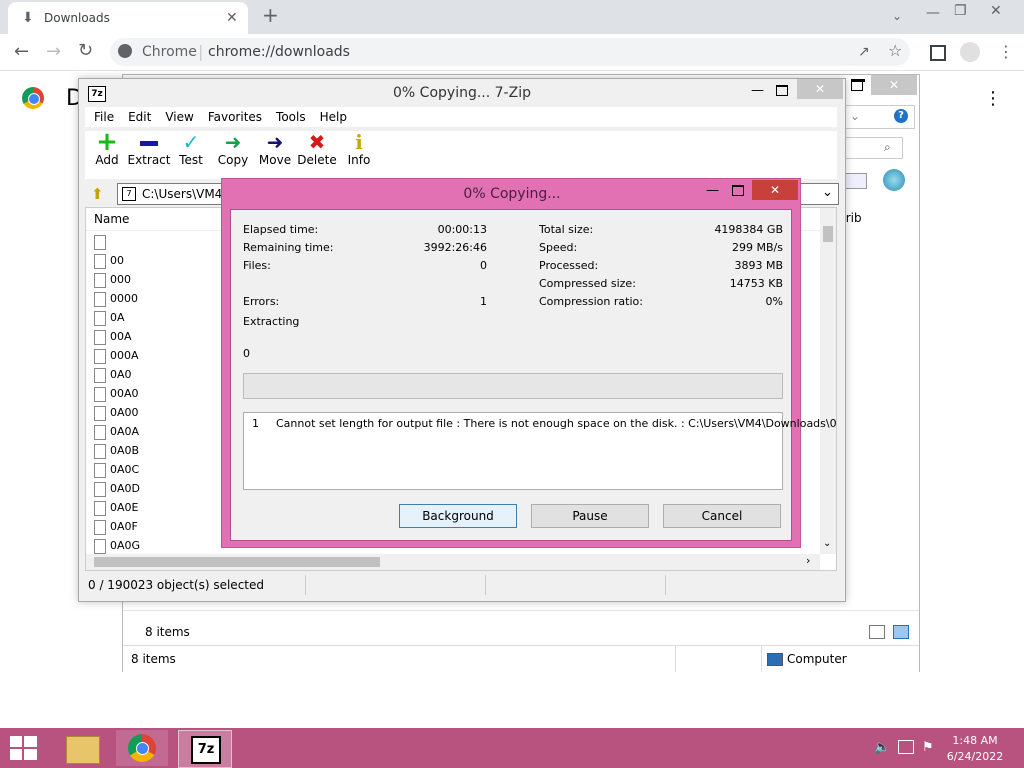  Describe the element at coordinates (775, 190) in the screenshot. I see `dialog-close-button: ✕` at that location.